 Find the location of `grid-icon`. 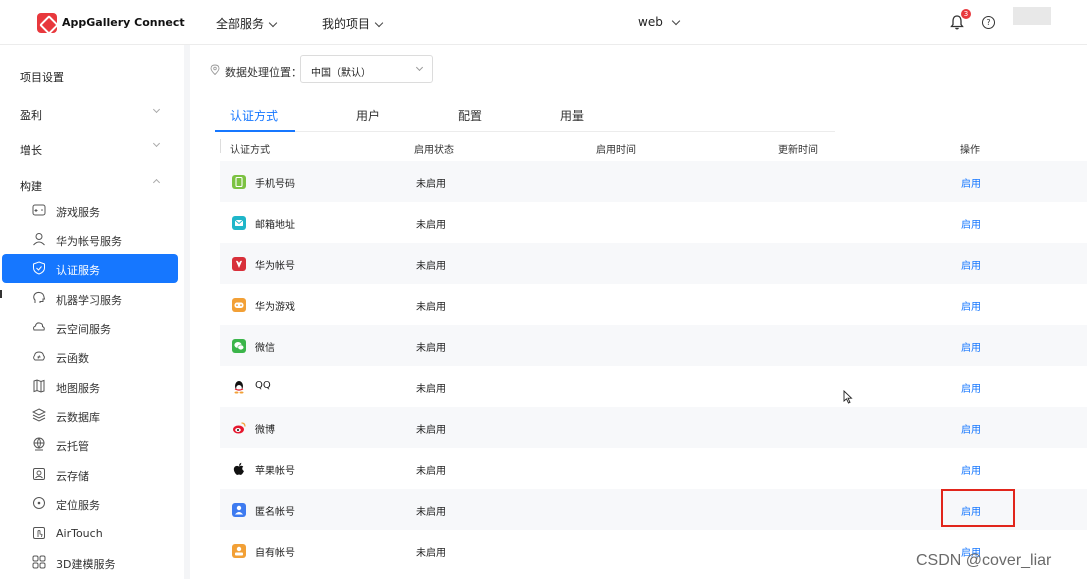

grid-icon is located at coordinates (39, 562).